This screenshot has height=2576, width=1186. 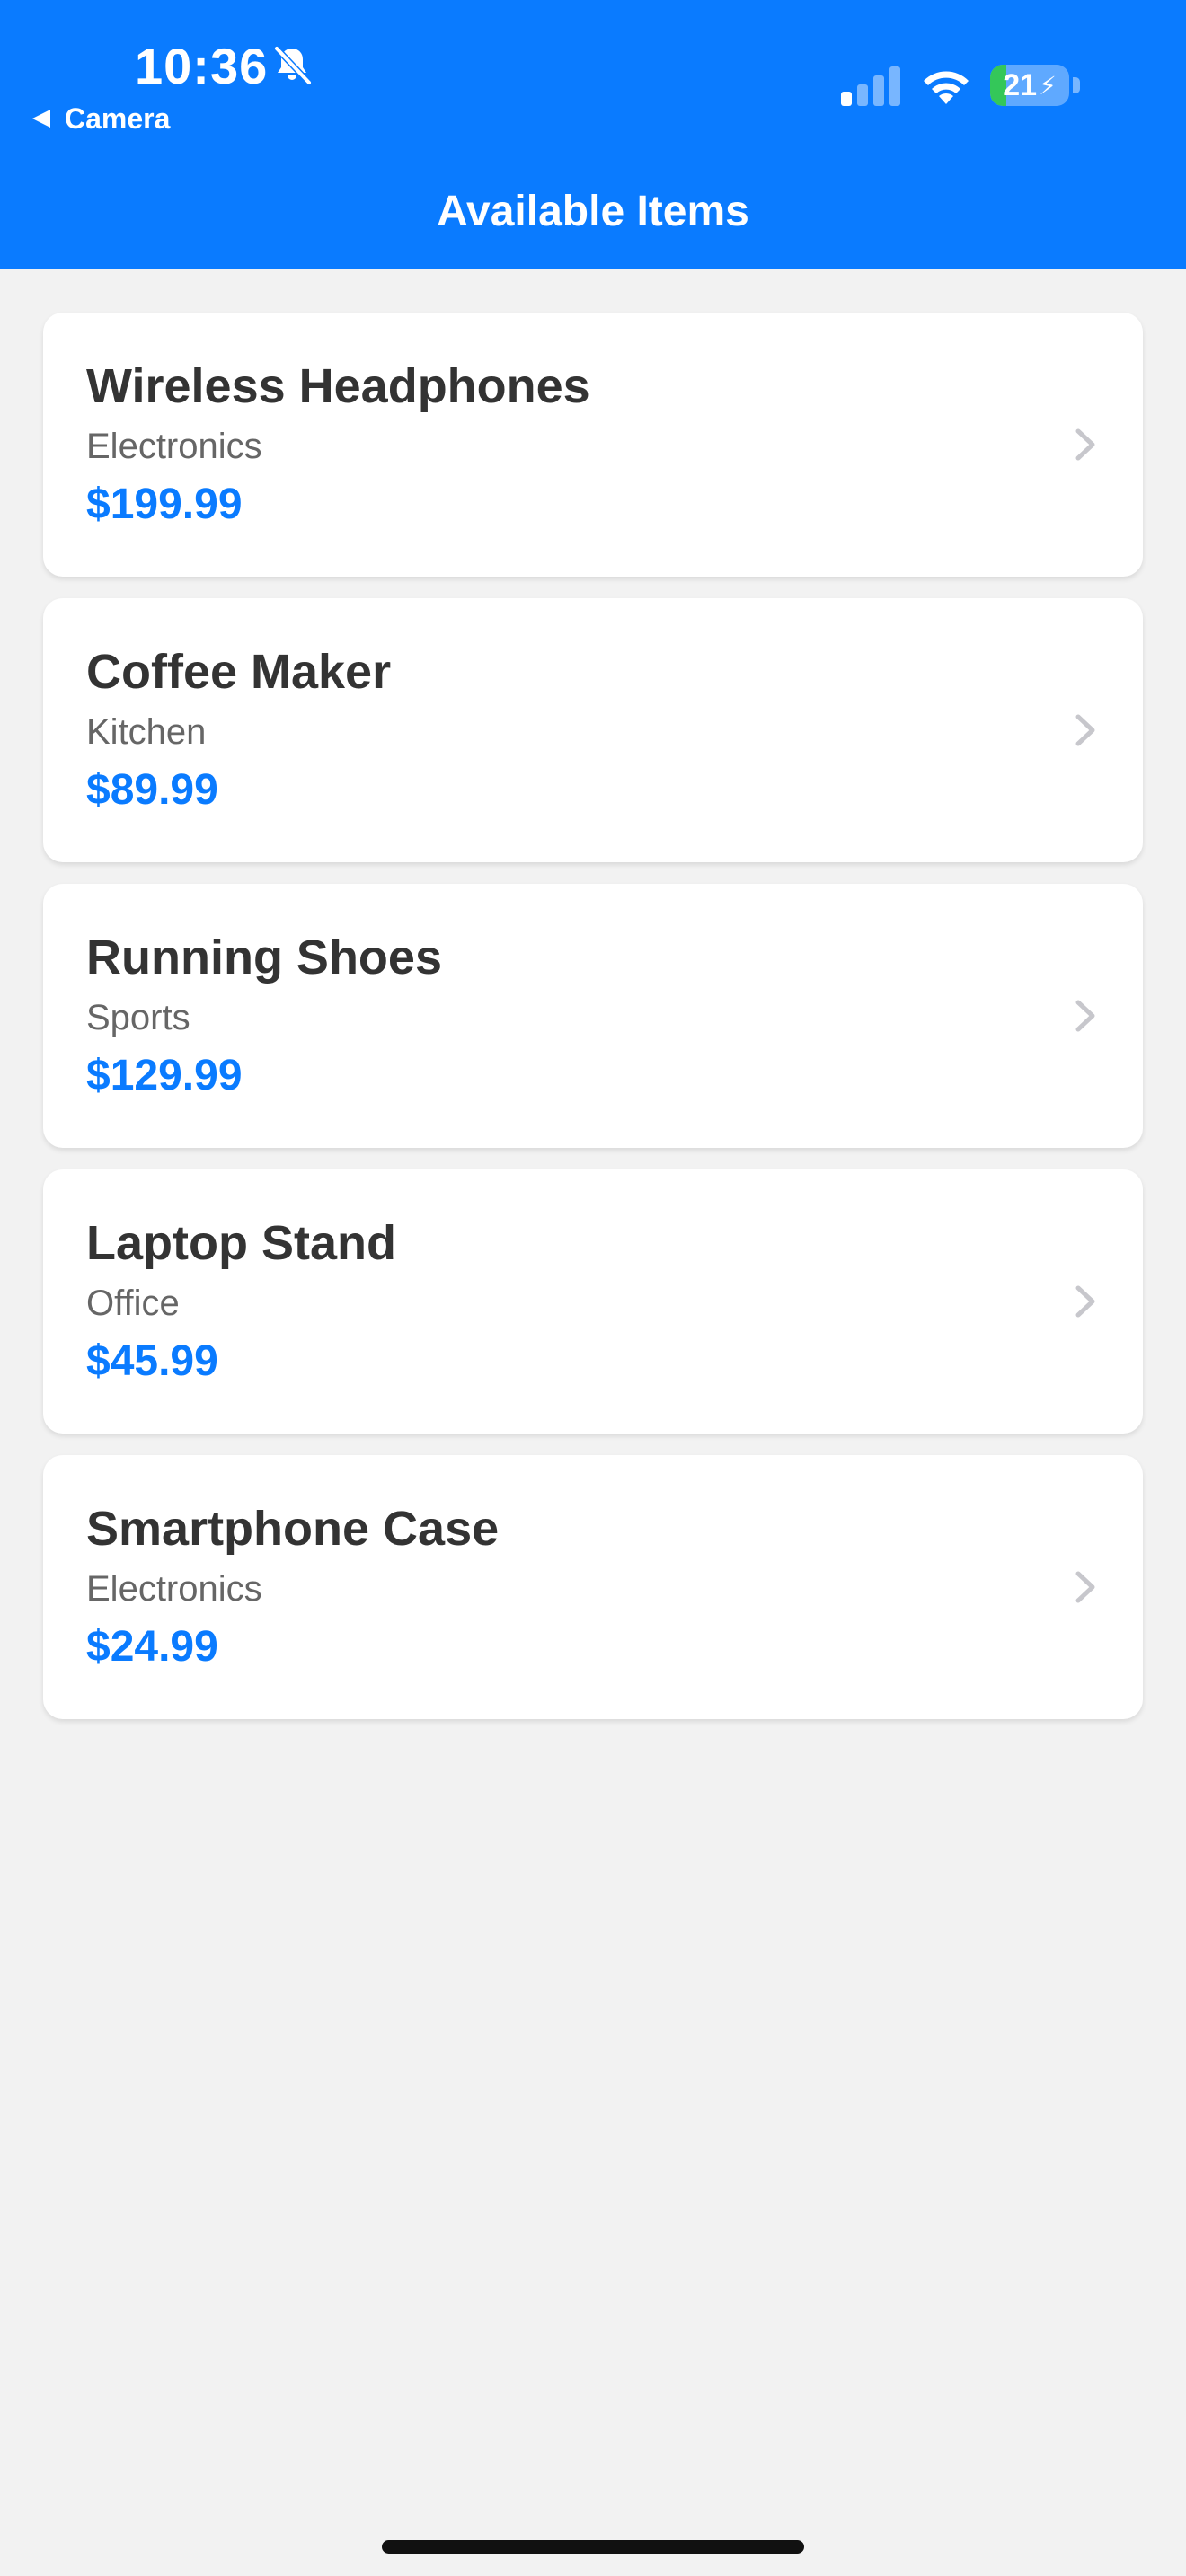 I want to click on bell-slash-icon, so click(x=293, y=65).